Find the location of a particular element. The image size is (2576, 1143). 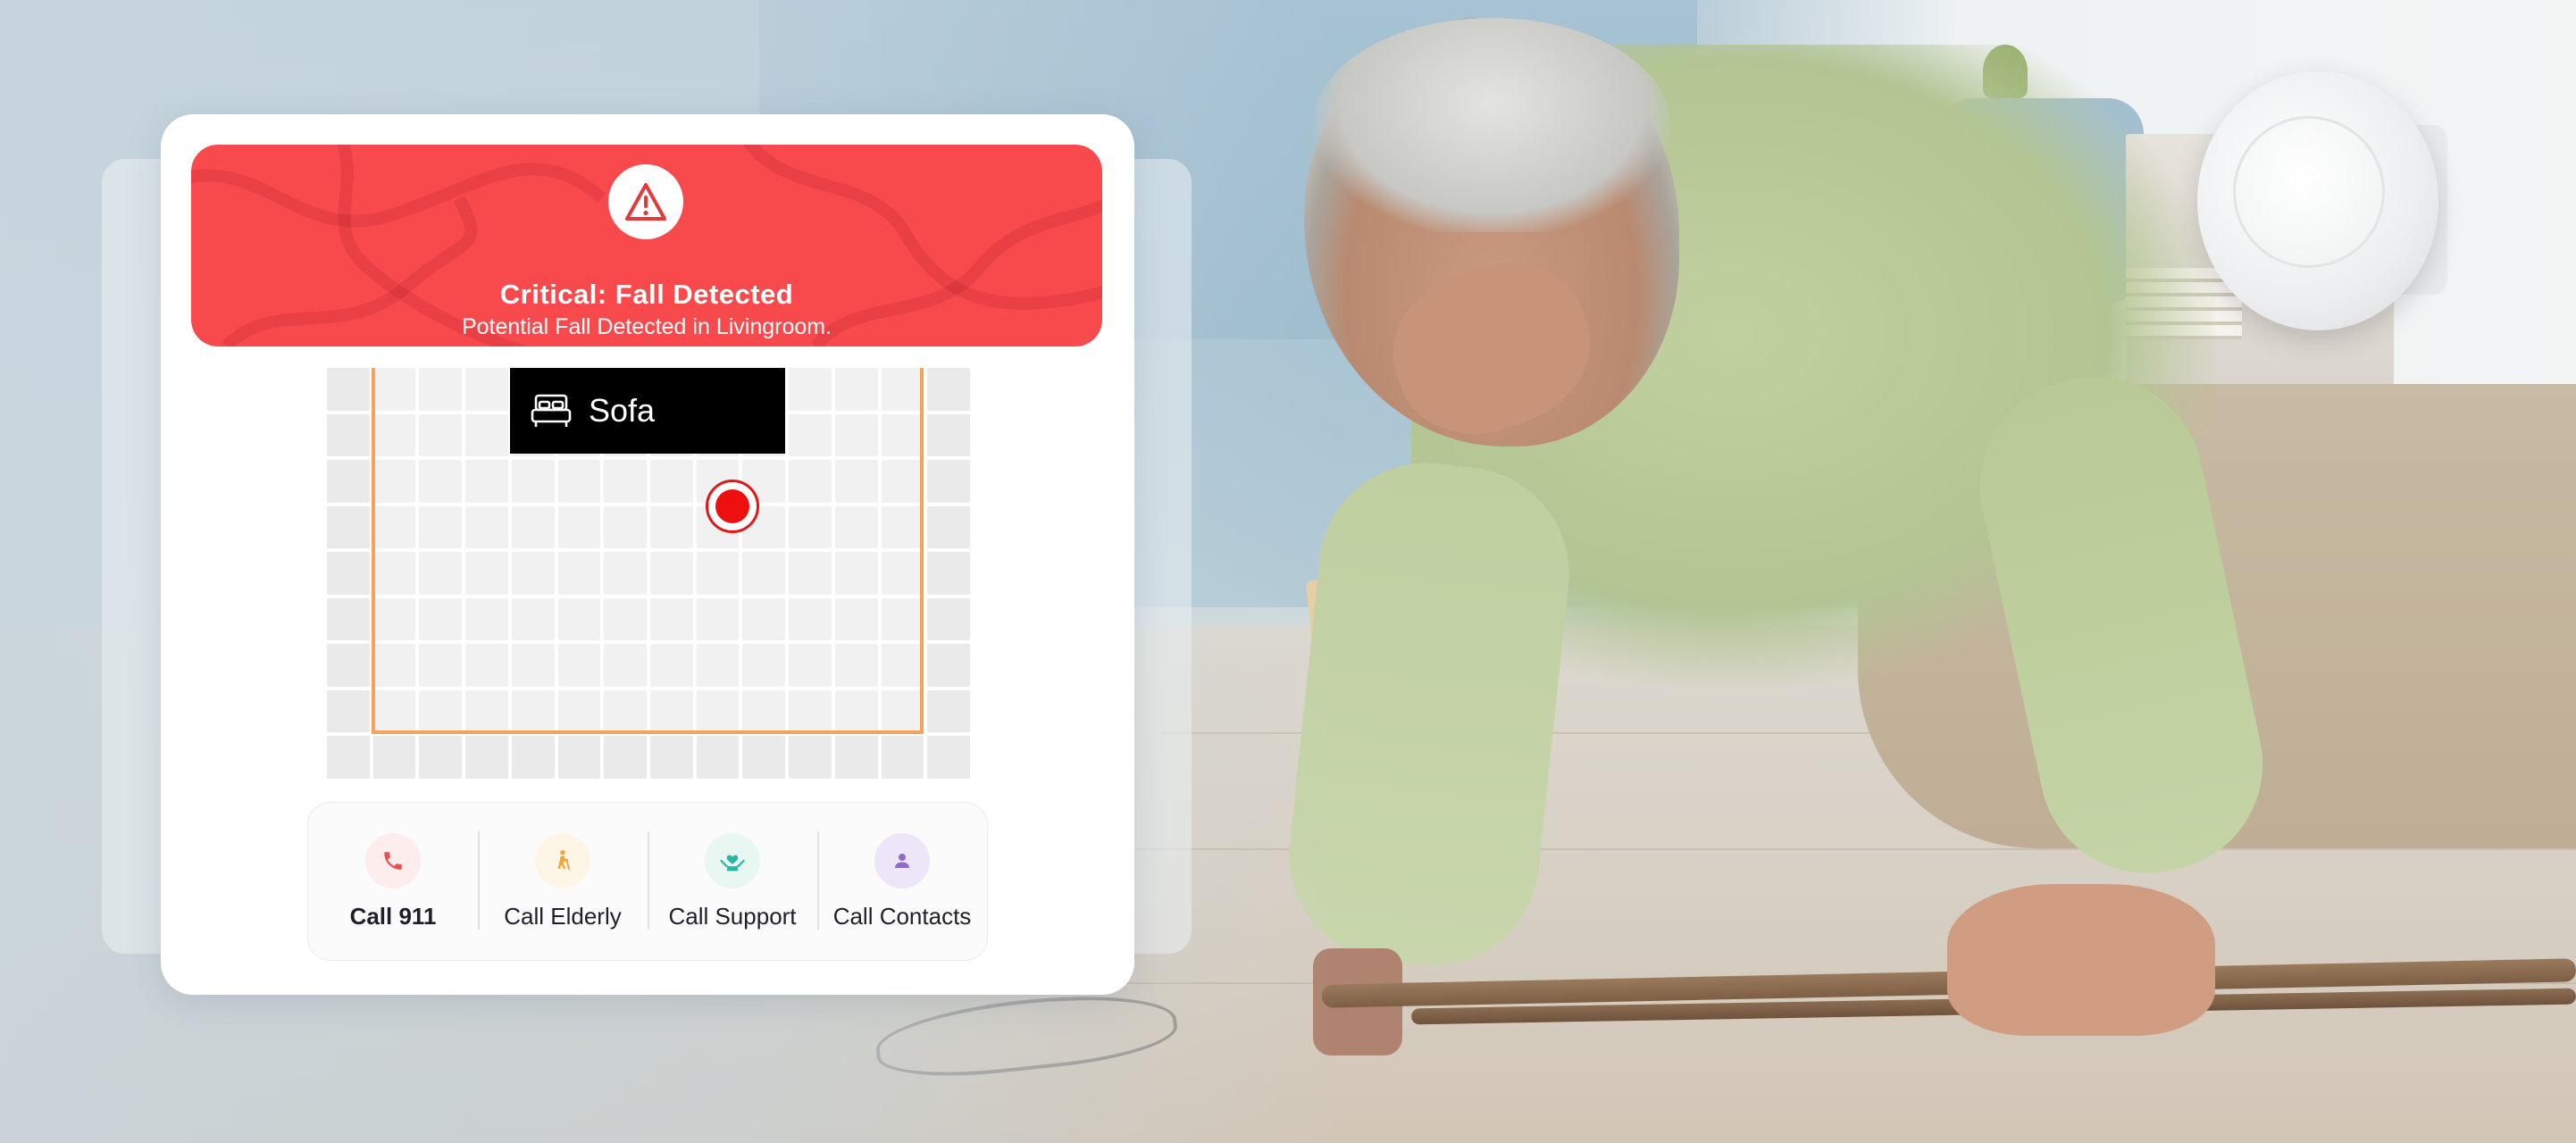

call-support-button: Call Support is located at coordinates (733, 881).